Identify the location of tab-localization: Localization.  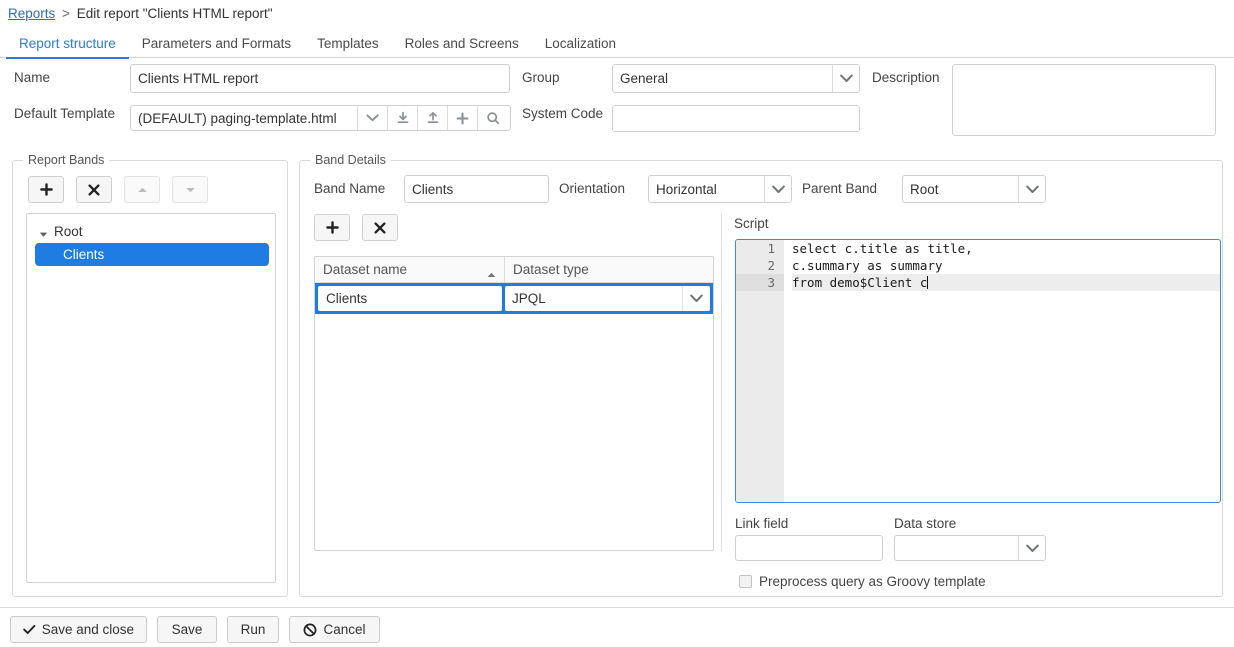
(580, 47).